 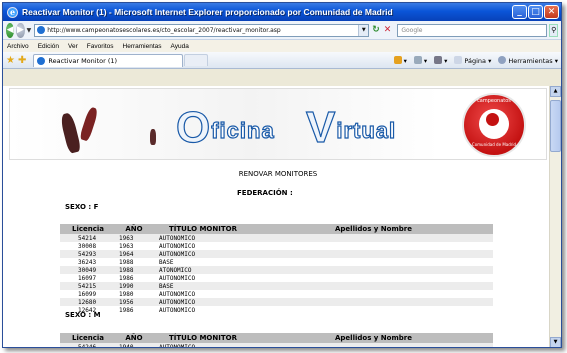 I want to click on maximize-button: □, so click(x=535, y=12).